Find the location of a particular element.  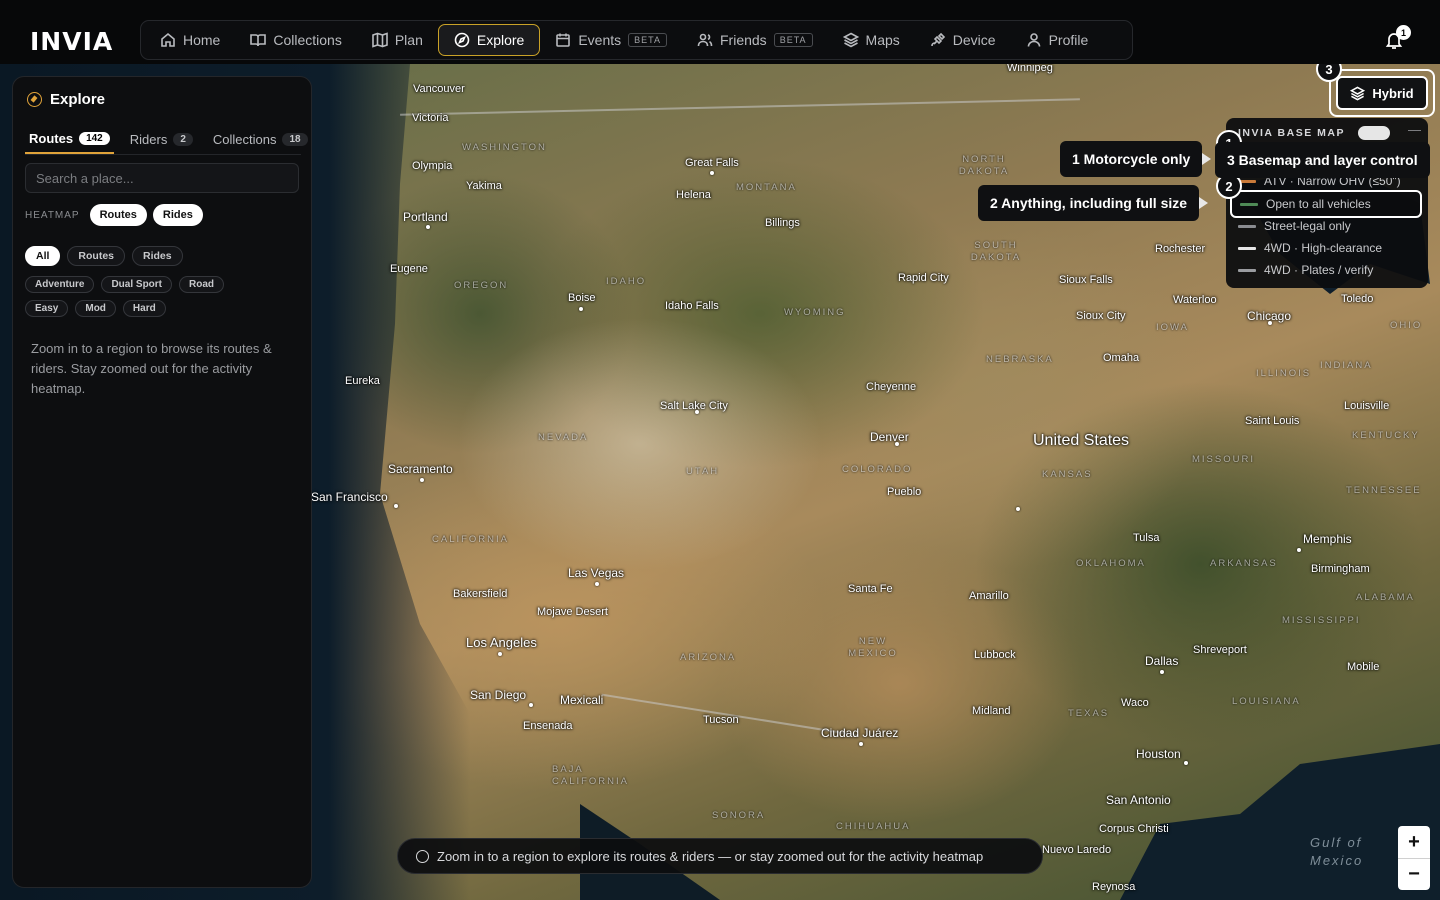

gulf-of-california is located at coordinates (650, 852).